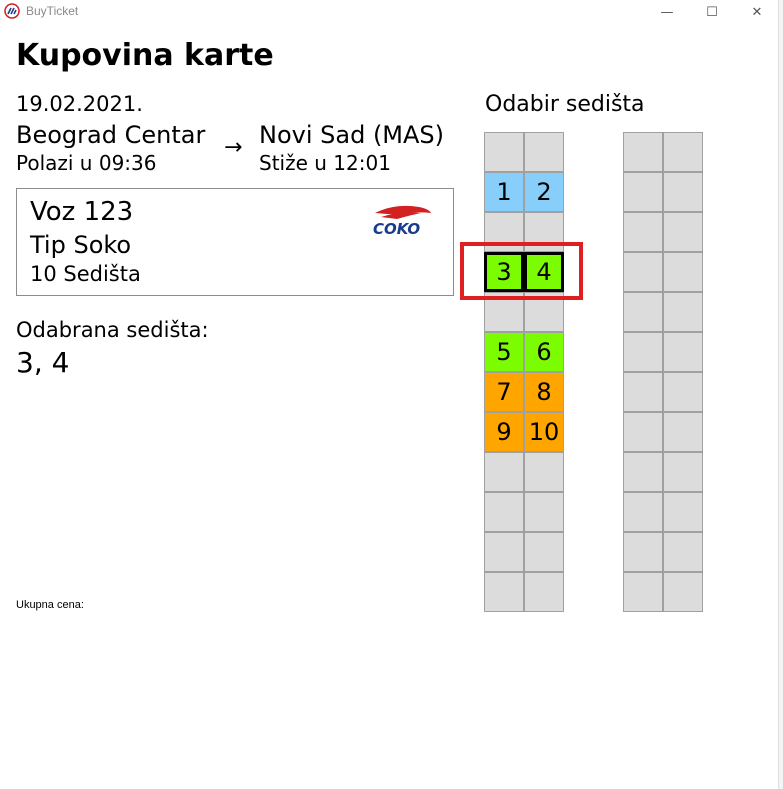 The height and width of the screenshot is (789, 783). I want to click on seat-row: 56, so click(524, 352).